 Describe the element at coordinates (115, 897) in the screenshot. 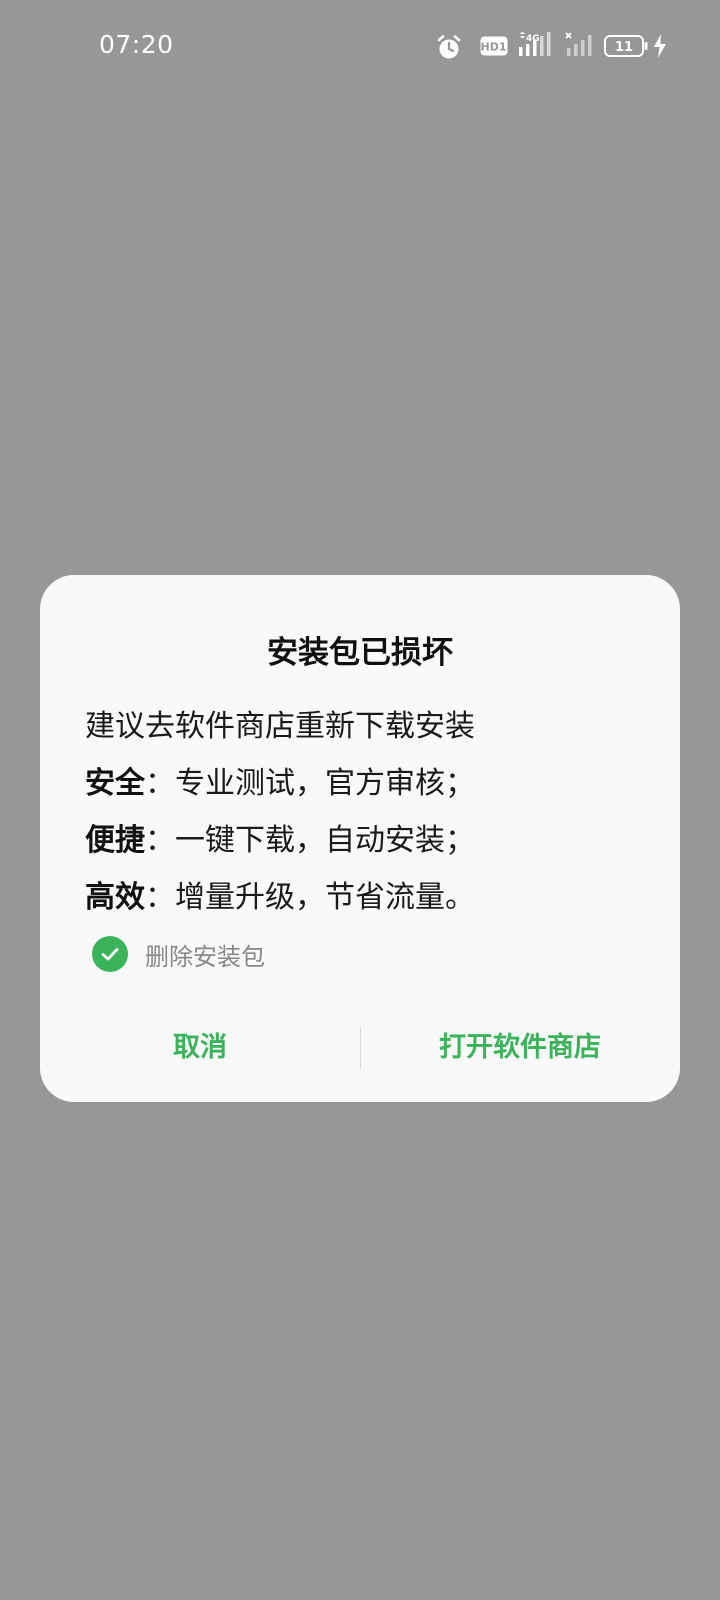

I see `feature-label: 高效` at that location.